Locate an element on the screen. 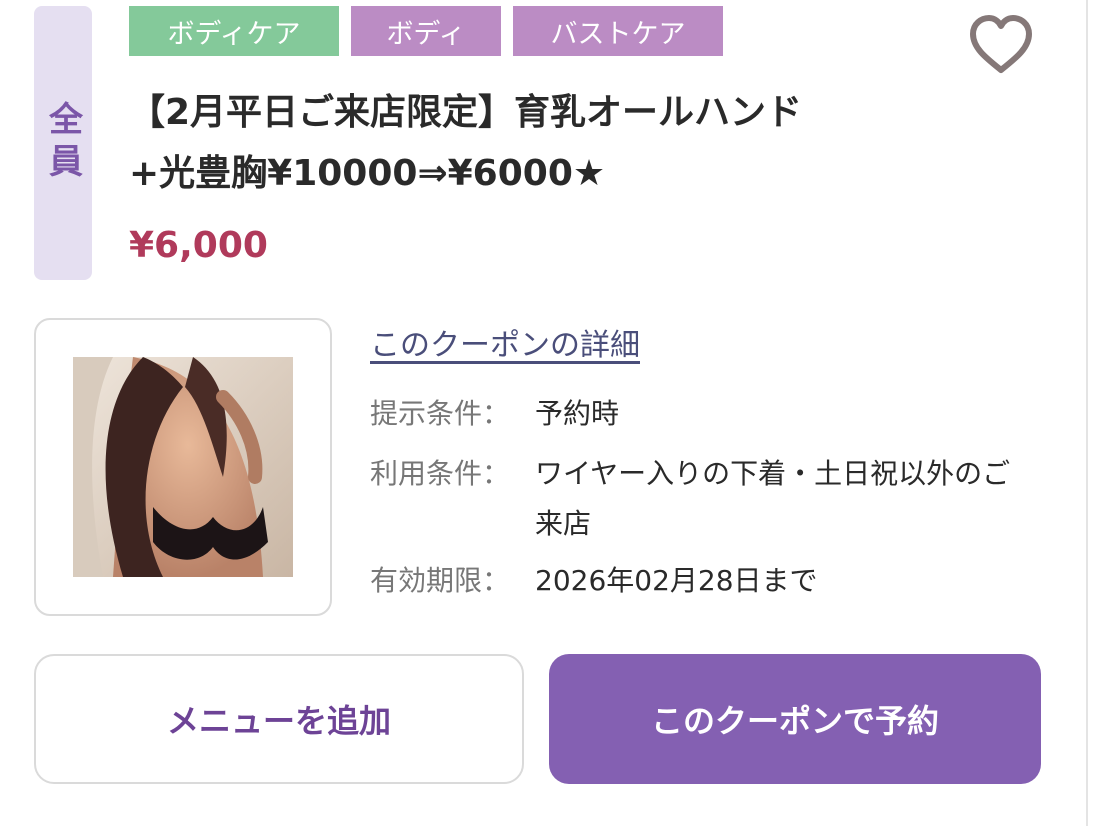 Image resolution: width=1093 pixels, height=826 pixels. target-badge: 全員 is located at coordinates (63, 143).